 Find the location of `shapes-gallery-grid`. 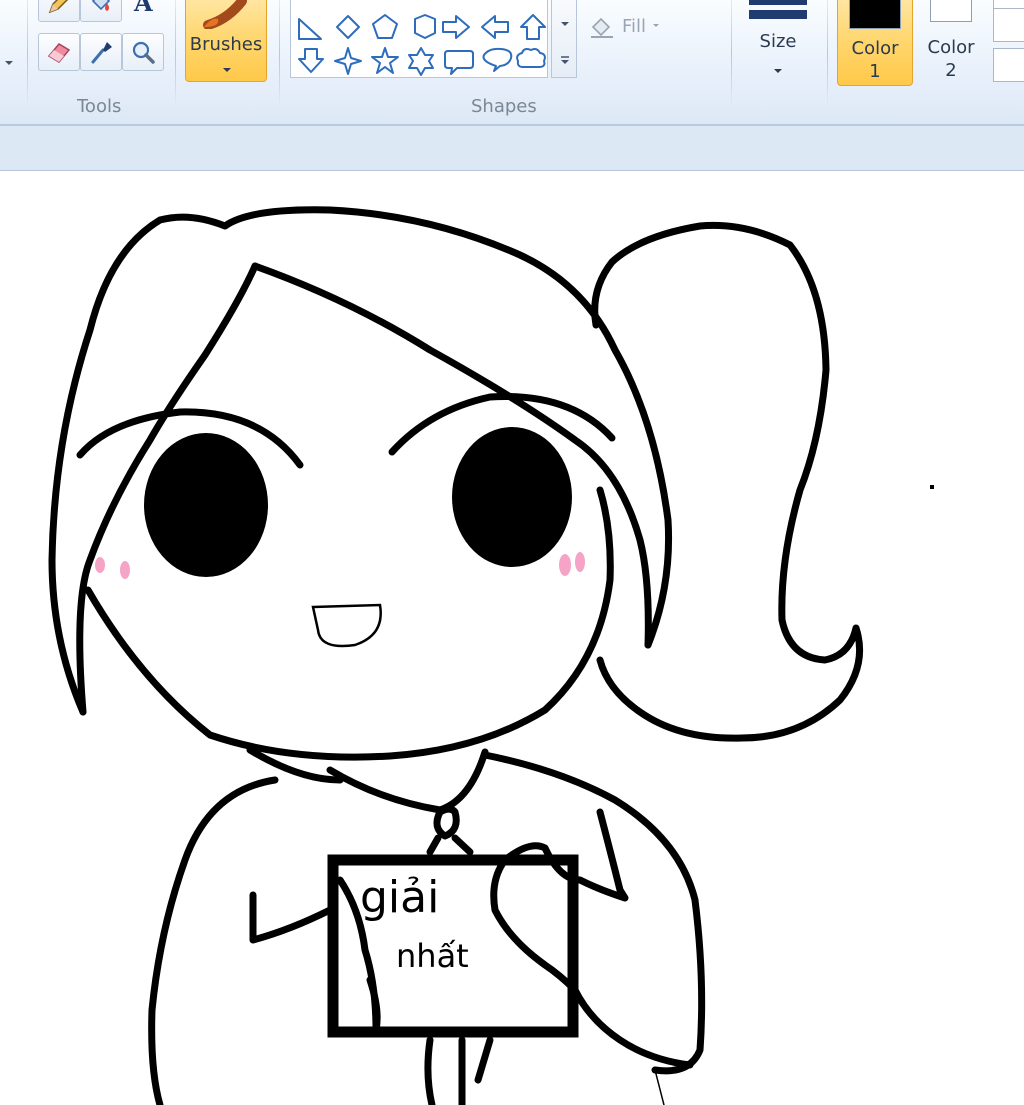

shapes-gallery-grid is located at coordinates (422, 45).